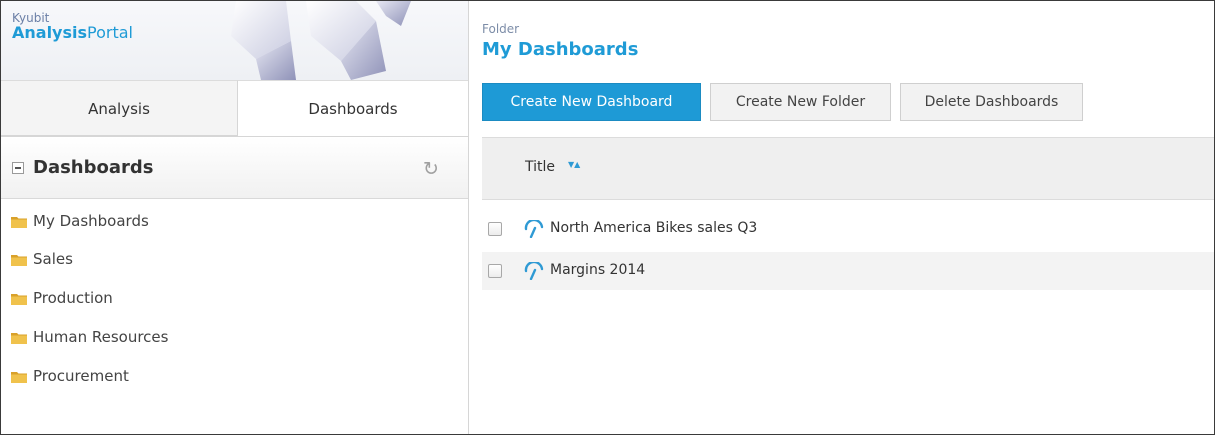 This screenshot has height=435, width=1215. What do you see at coordinates (654, 228) in the screenshot?
I see `row-title: North America Bikes sales Q3` at bounding box center [654, 228].